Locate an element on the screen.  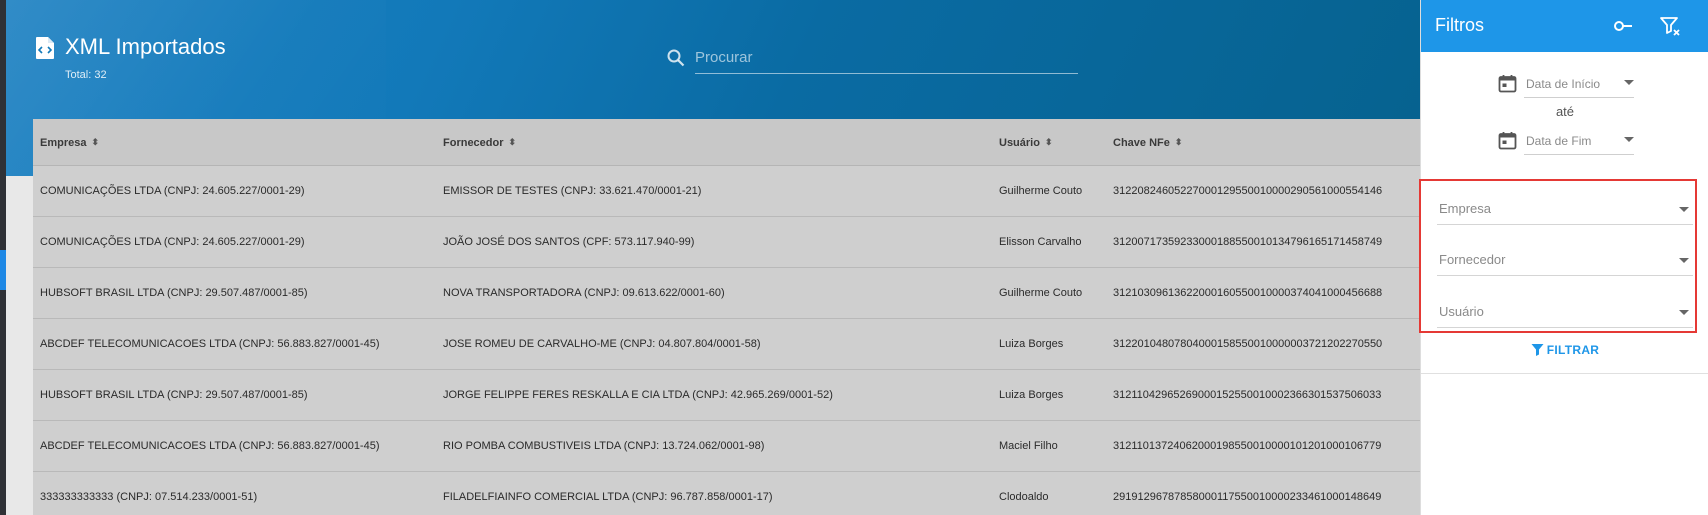
page-title: XML Importados is located at coordinates (145, 46).